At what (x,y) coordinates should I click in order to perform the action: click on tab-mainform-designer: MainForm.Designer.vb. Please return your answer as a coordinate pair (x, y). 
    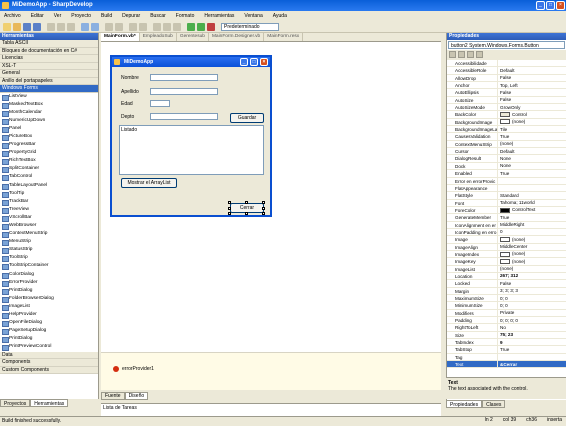
    Looking at the image, I should click on (237, 37).